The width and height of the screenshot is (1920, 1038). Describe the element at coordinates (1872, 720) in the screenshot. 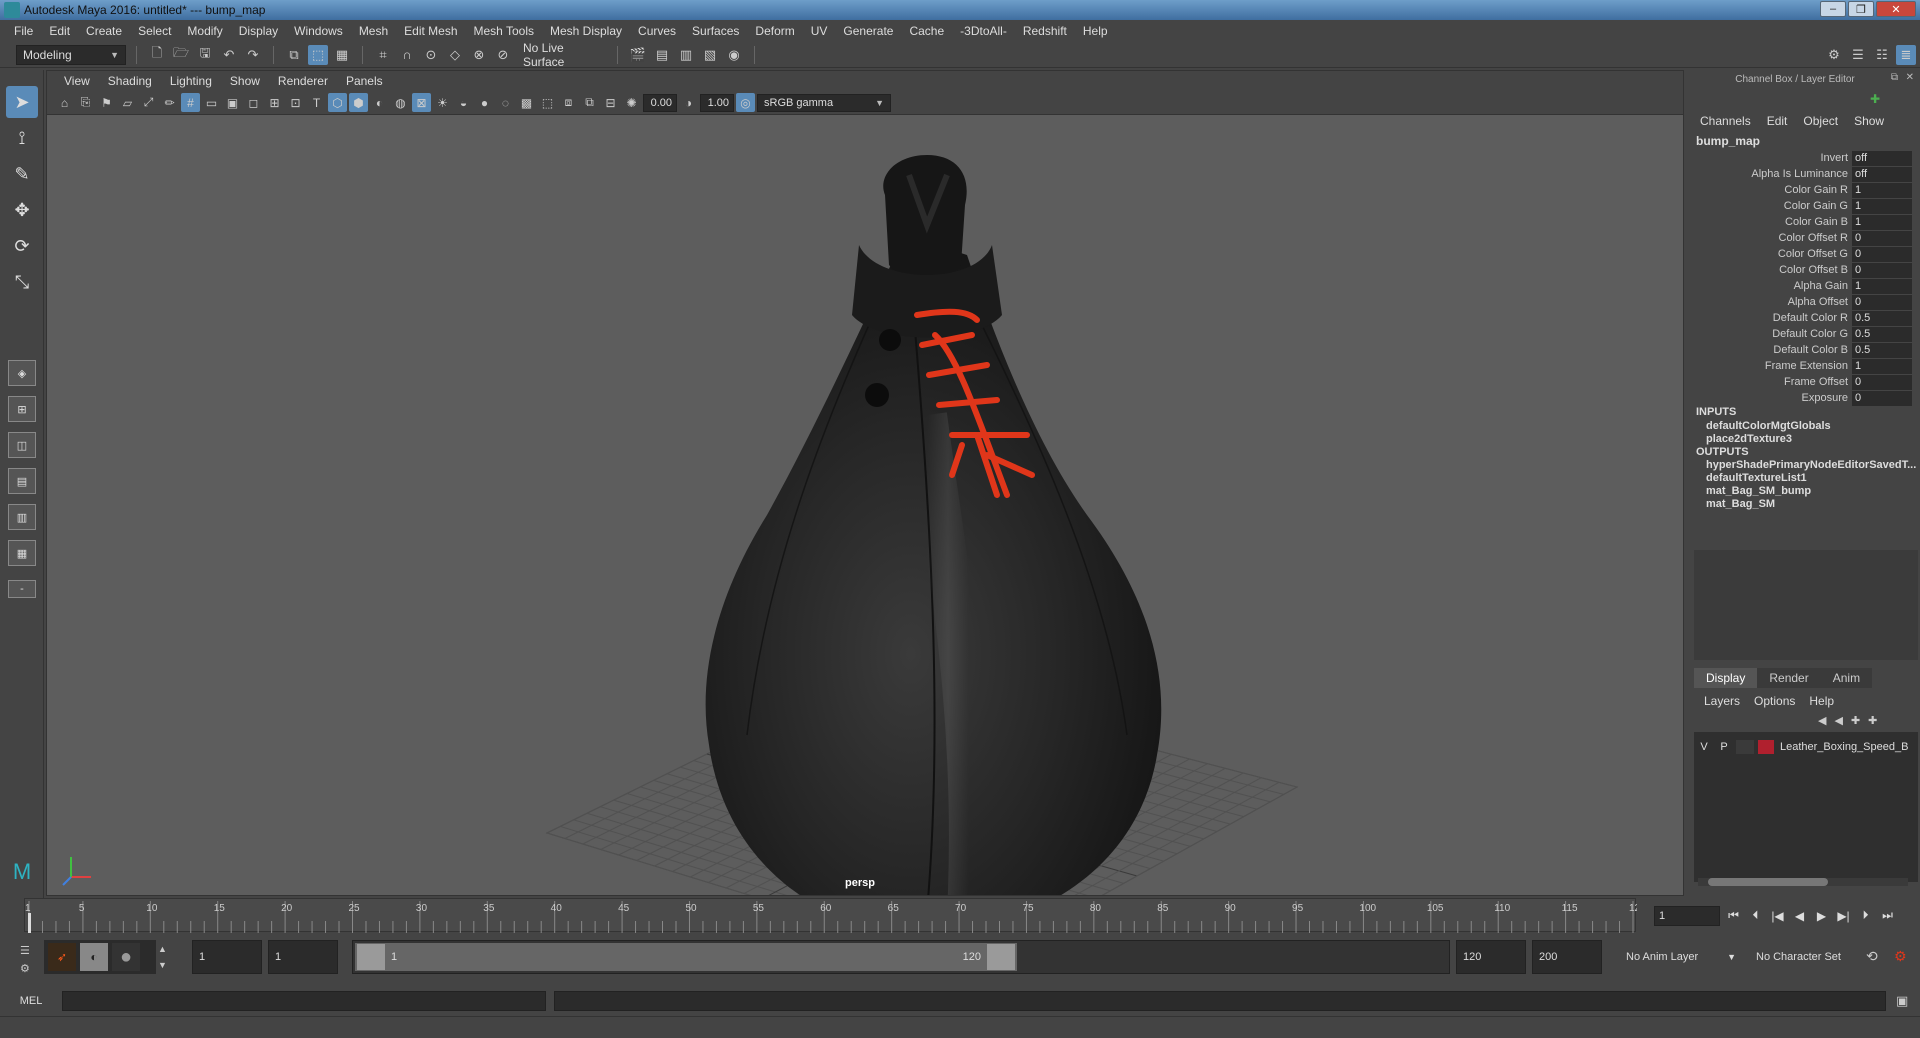

I see `new-layer-selected-icon: ✚` at that location.